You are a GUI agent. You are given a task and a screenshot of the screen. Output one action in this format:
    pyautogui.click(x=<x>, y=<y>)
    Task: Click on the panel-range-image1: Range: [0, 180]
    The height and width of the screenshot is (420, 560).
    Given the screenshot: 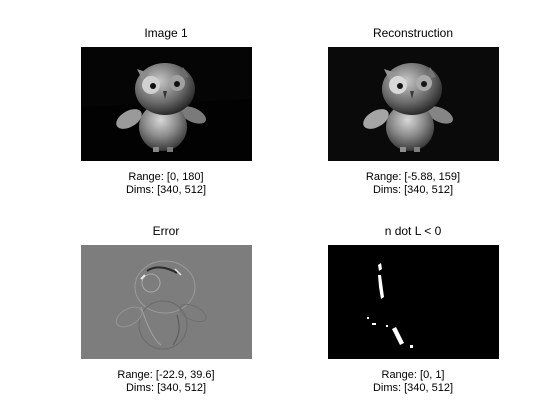 What is the action you would take?
    pyautogui.click(x=166, y=177)
    